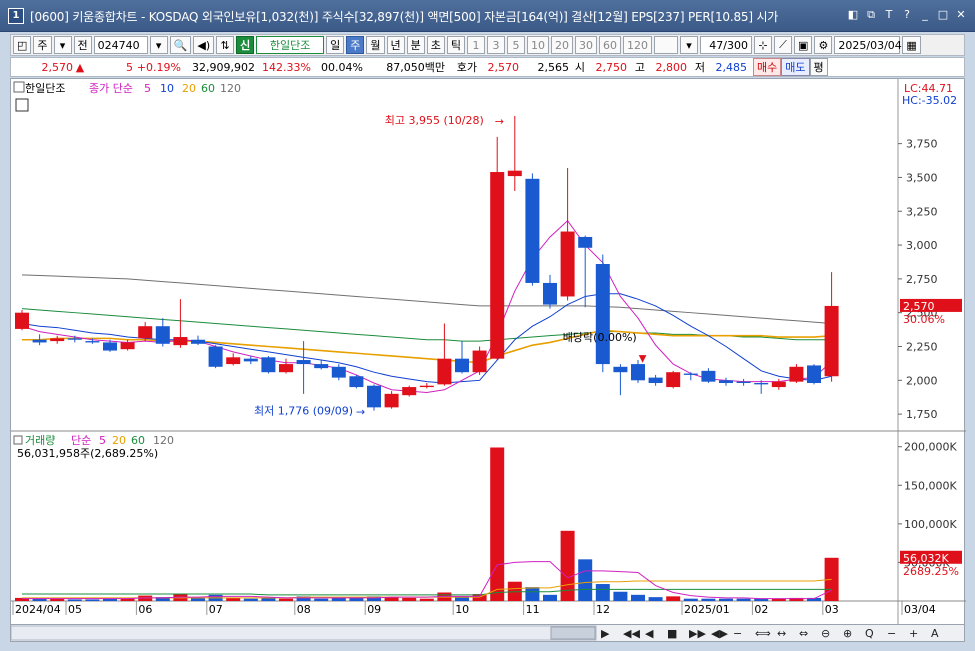 The image size is (975, 651). Describe the element at coordinates (562, 45) in the screenshot. I see `num-20: 20` at that location.